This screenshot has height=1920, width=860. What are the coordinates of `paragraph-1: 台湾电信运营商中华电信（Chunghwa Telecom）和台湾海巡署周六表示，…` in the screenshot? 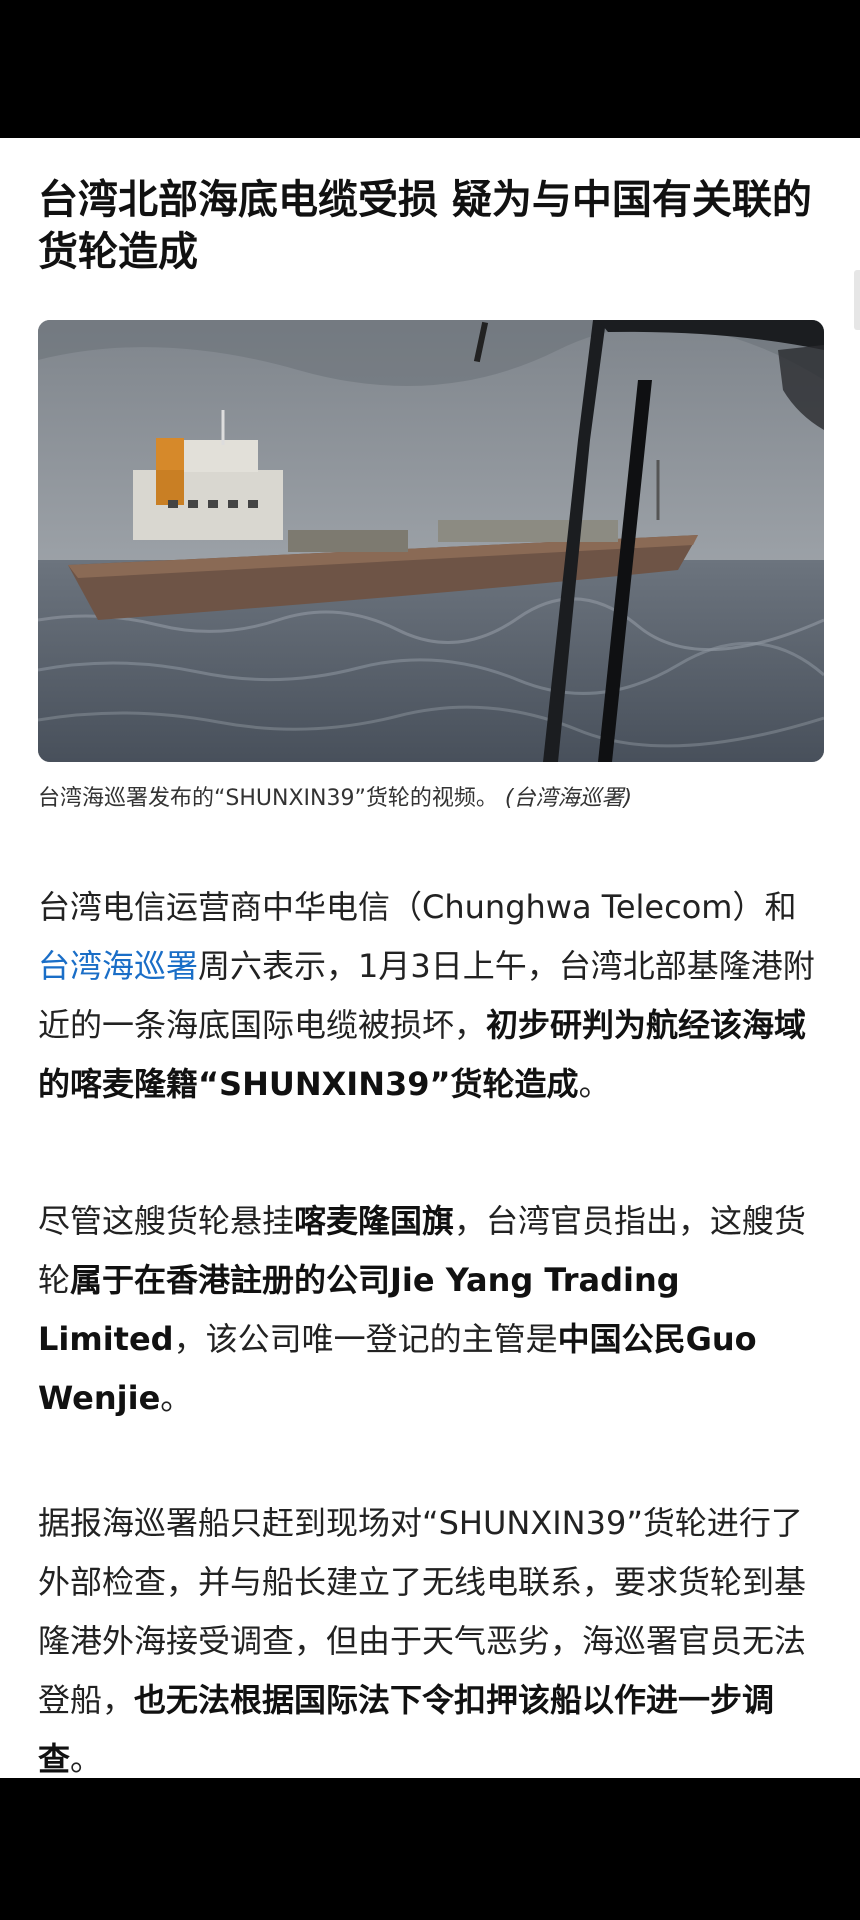 It's located at (433, 996).